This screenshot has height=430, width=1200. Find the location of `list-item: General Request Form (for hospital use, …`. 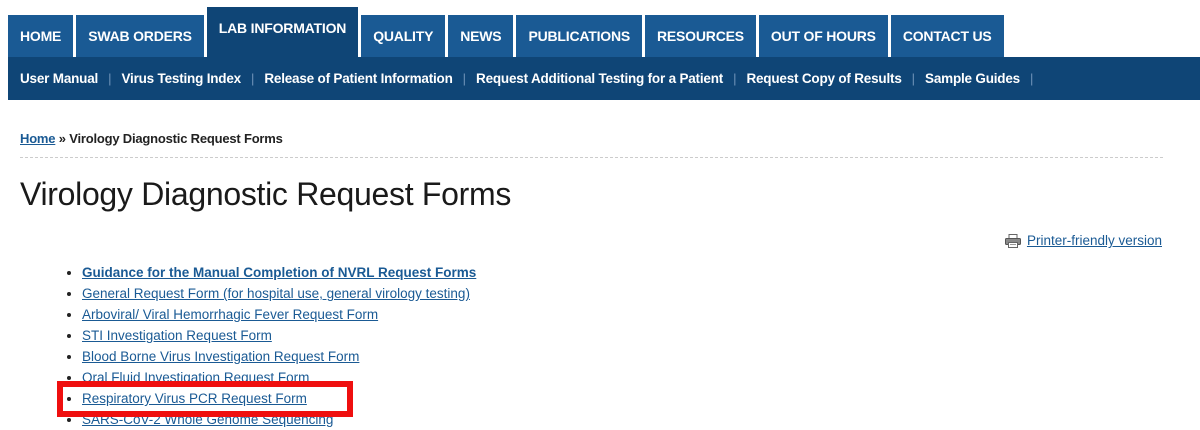

list-item: General Request Form (for hospital use, … is located at coordinates (279, 293).